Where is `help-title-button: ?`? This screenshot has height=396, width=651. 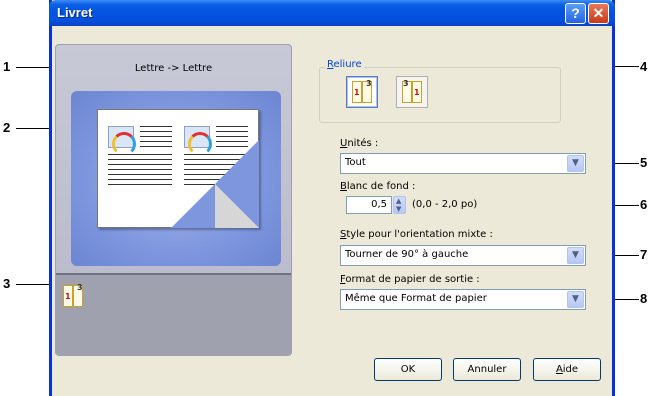 help-title-button: ? is located at coordinates (575, 13).